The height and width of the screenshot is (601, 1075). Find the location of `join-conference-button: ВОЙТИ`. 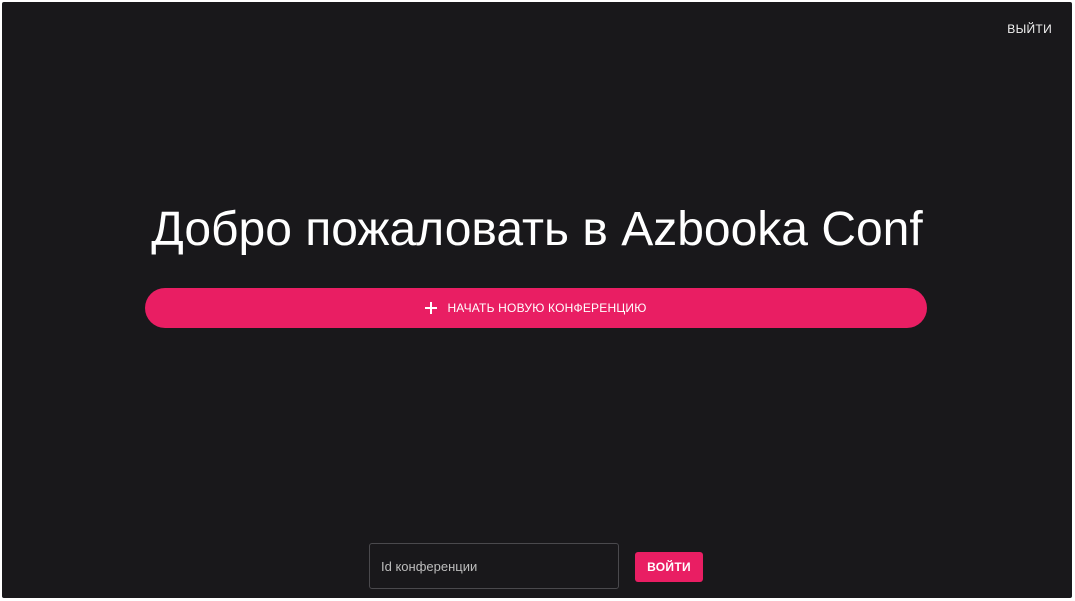

join-conference-button: ВОЙТИ is located at coordinates (669, 567).